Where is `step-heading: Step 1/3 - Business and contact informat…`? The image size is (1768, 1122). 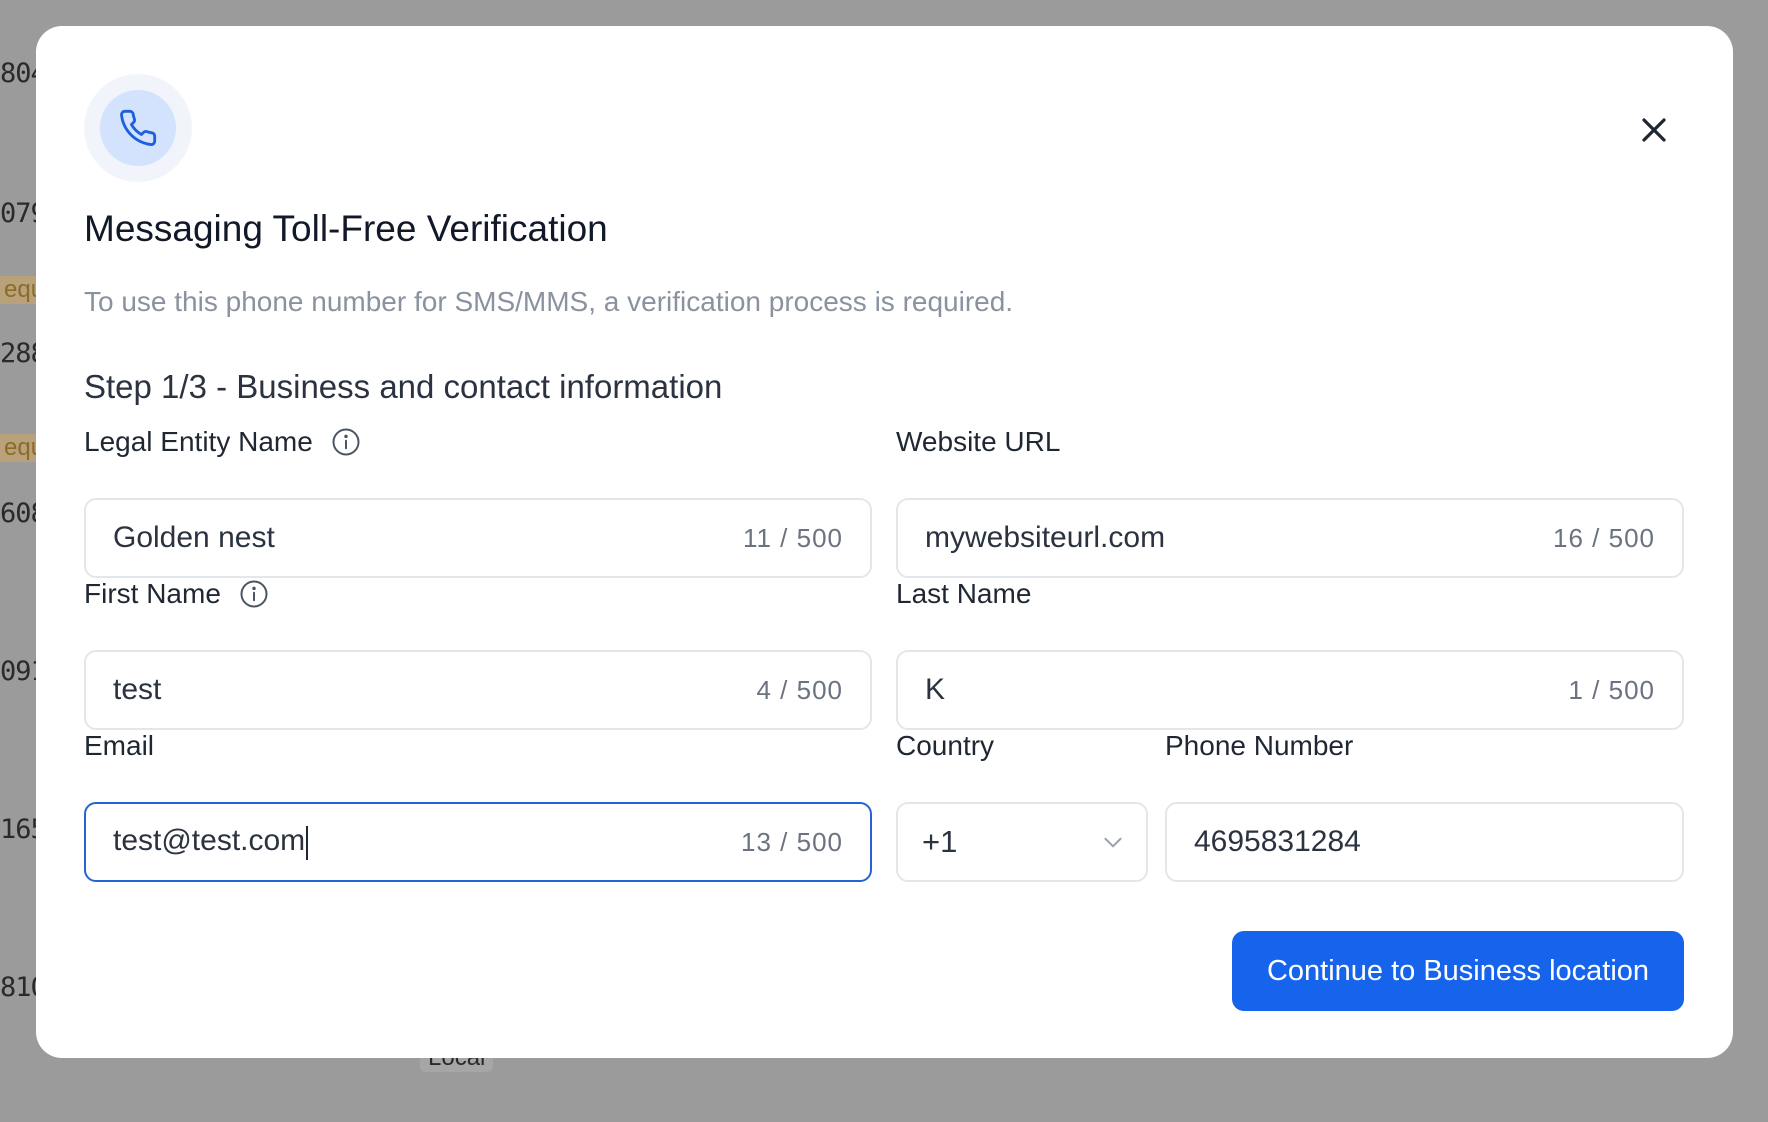
step-heading: Step 1/3 - Business and contact informat… is located at coordinates (403, 386).